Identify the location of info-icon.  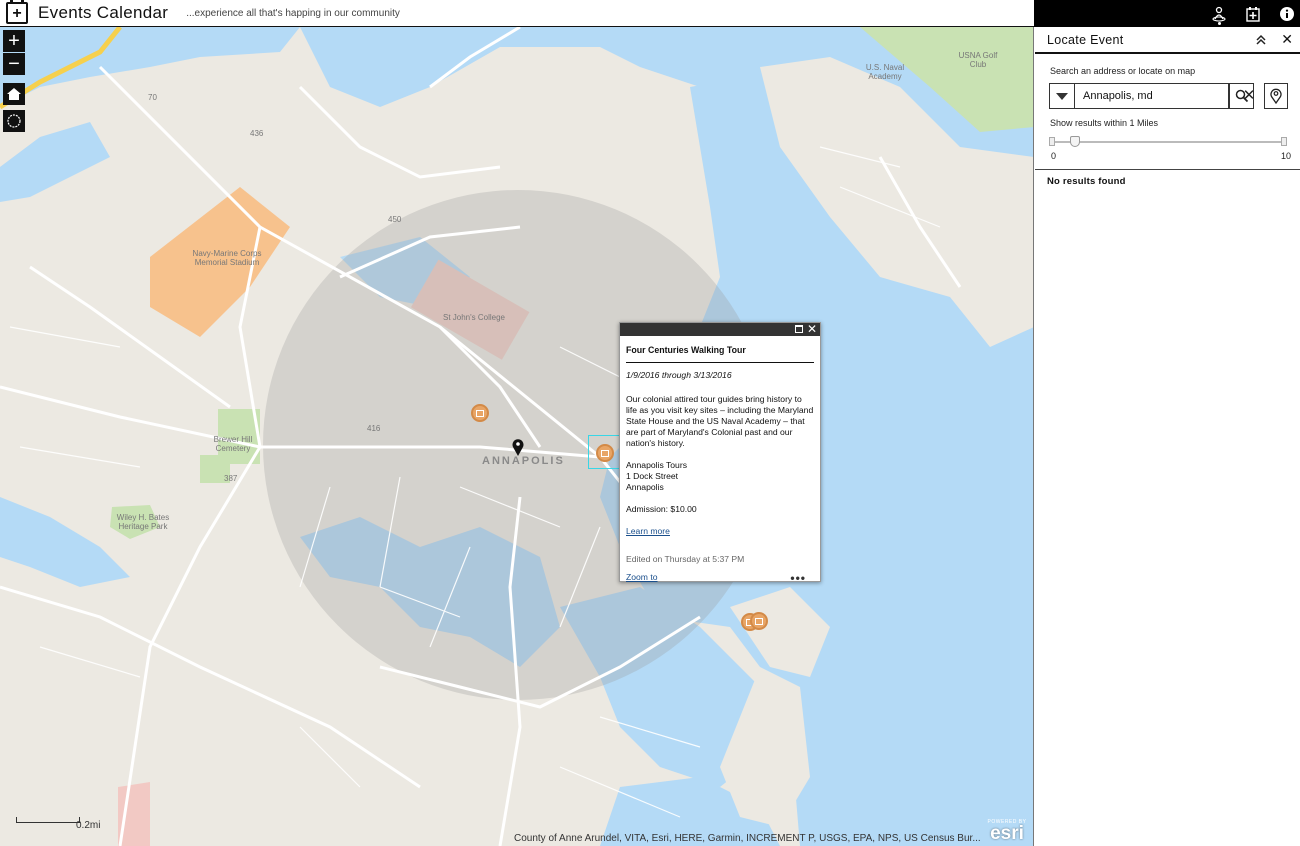
(1287, 13).